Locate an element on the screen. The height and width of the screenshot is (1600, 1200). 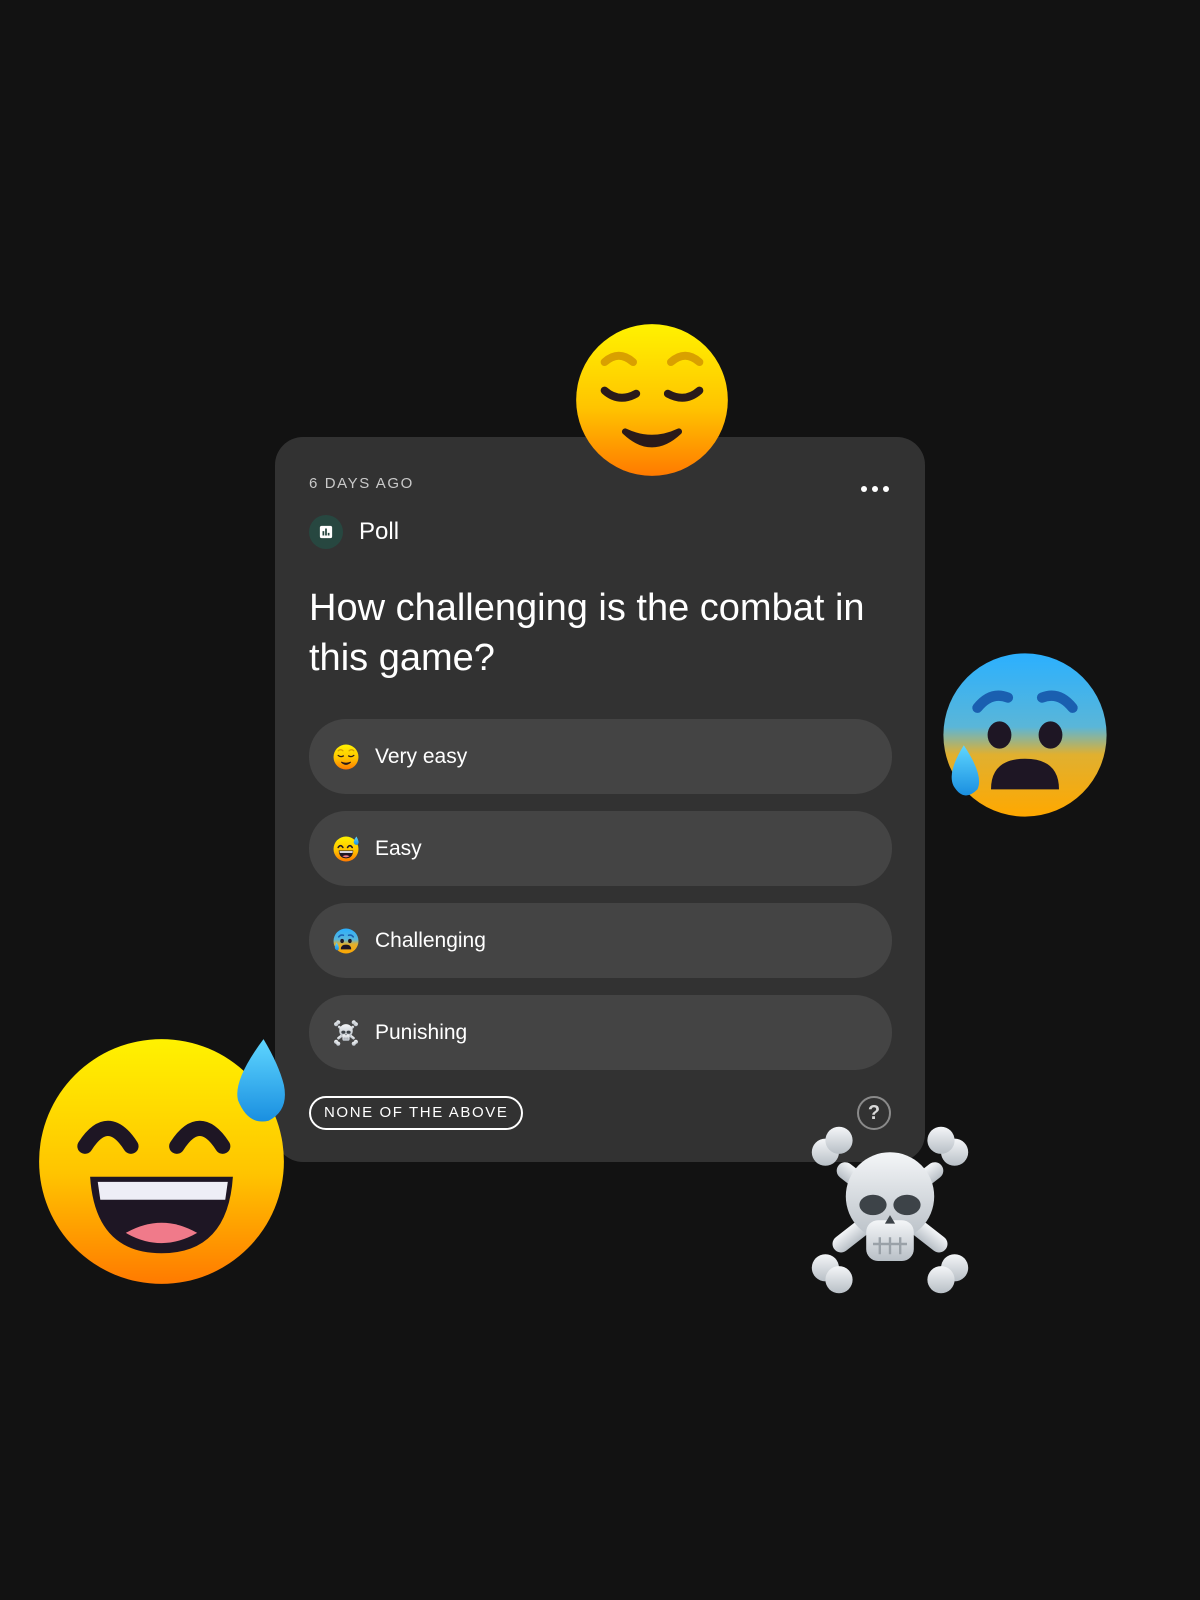
option-label: Easy is located at coordinates (398, 848).